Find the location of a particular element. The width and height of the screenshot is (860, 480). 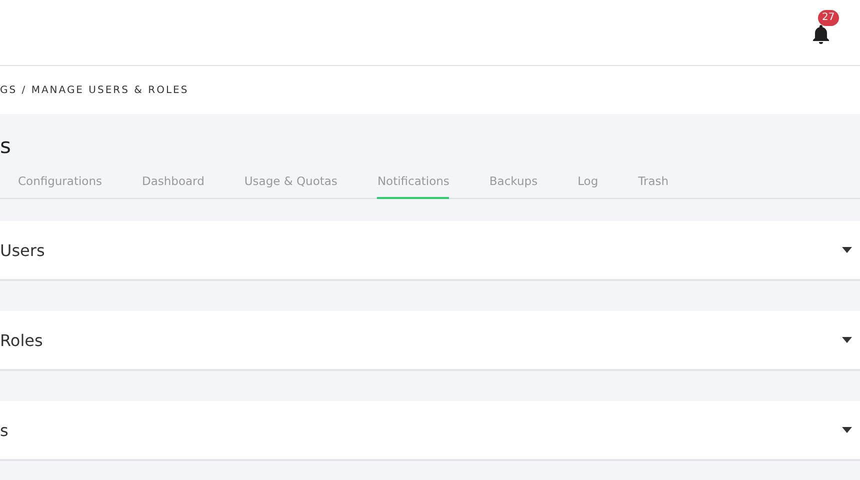

notification-badge: 27 is located at coordinates (828, 18).